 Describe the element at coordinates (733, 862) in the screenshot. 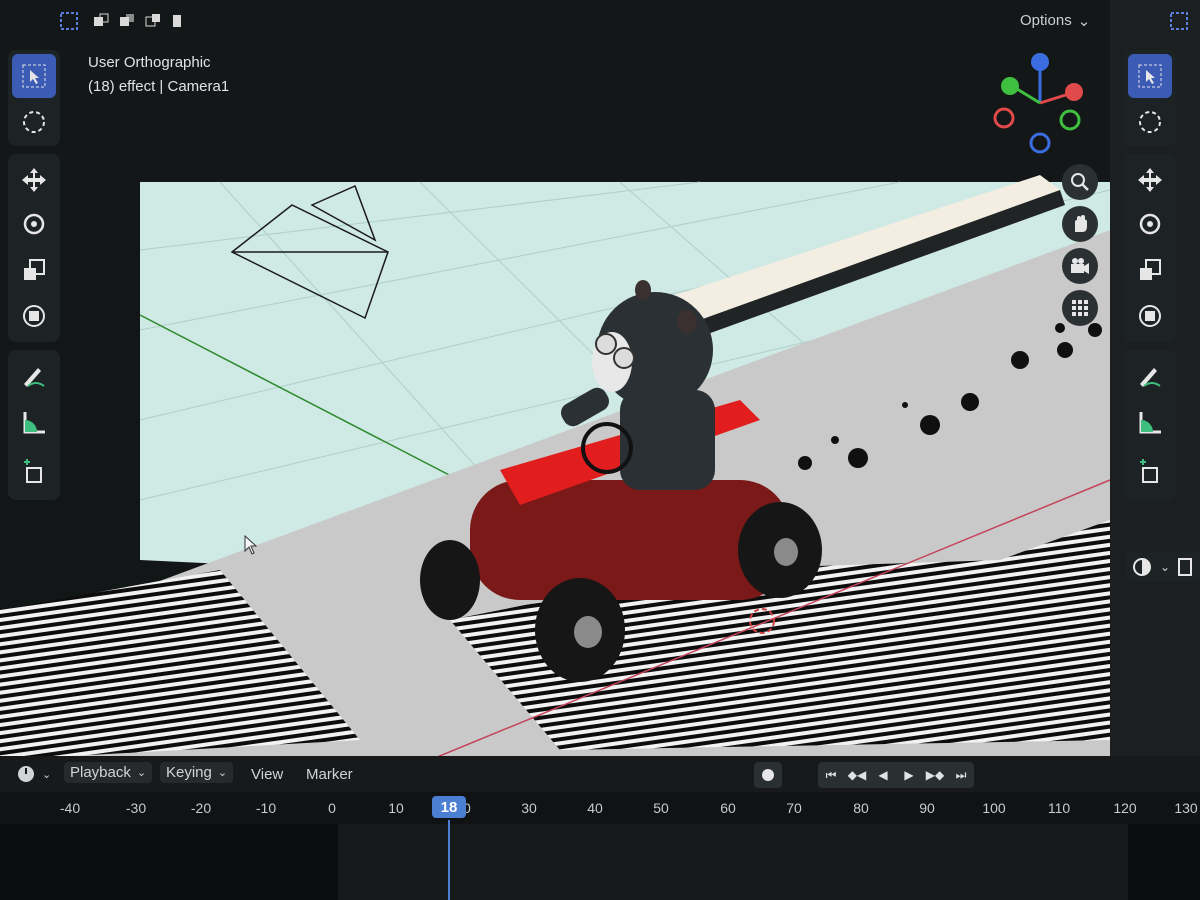

I see `frame-range` at that location.